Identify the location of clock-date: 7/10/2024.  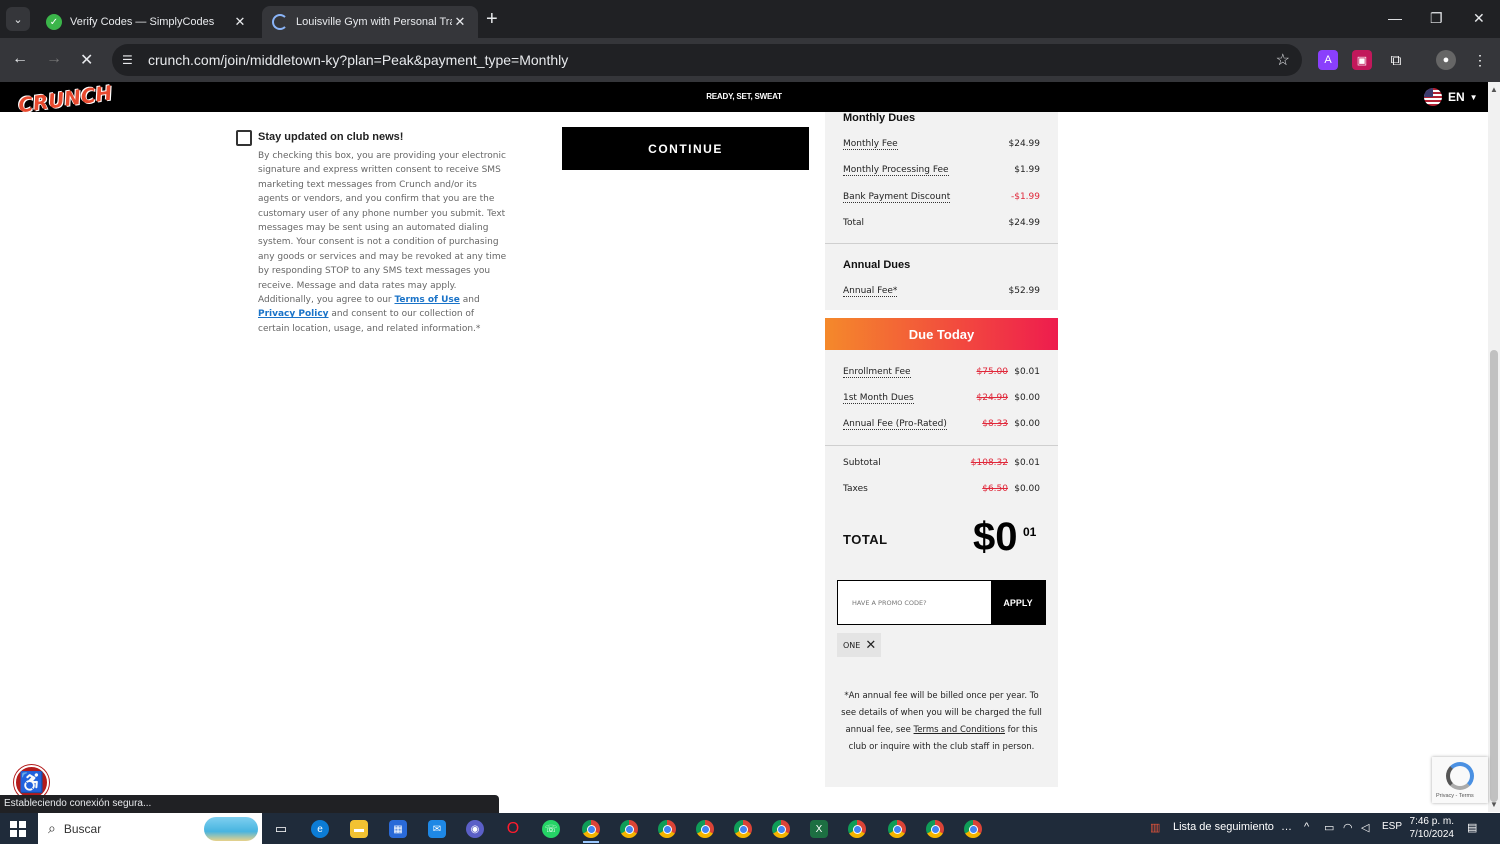
(1432, 834).